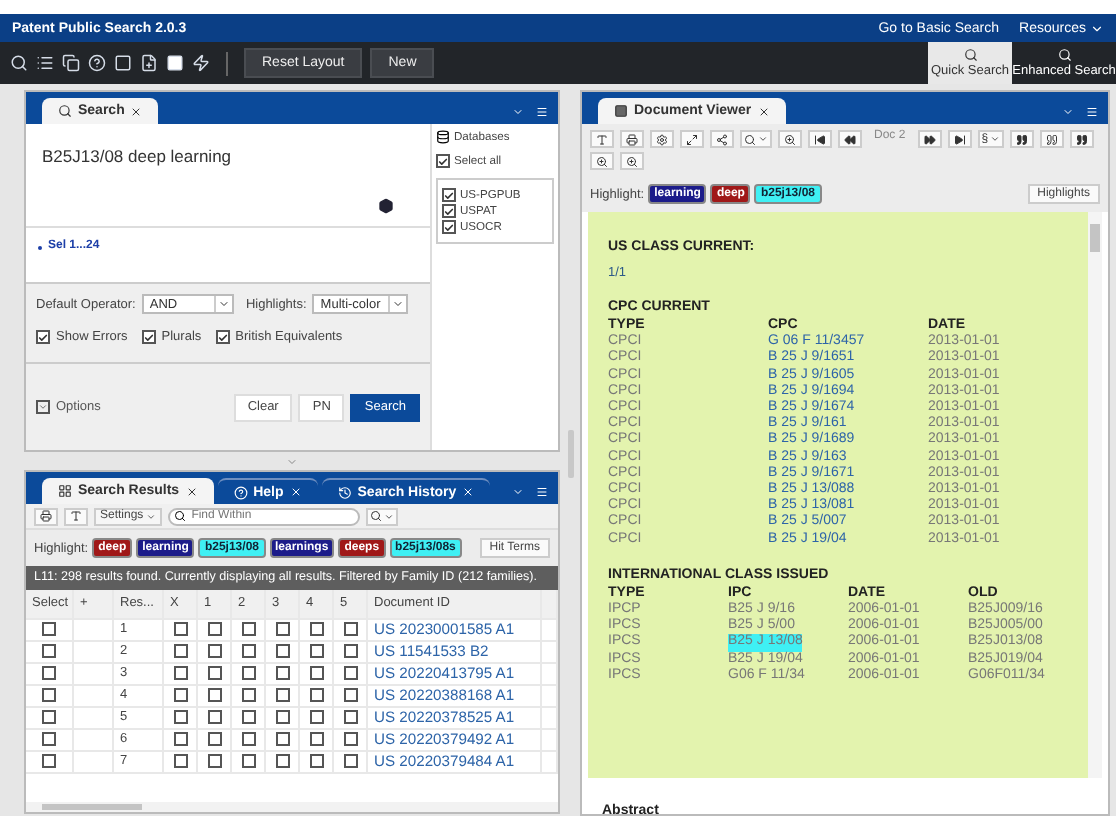 This screenshot has height=816, width=1116. Describe the element at coordinates (137, 156) in the screenshot. I see `query-text: B25J13/08 deep learning` at that location.